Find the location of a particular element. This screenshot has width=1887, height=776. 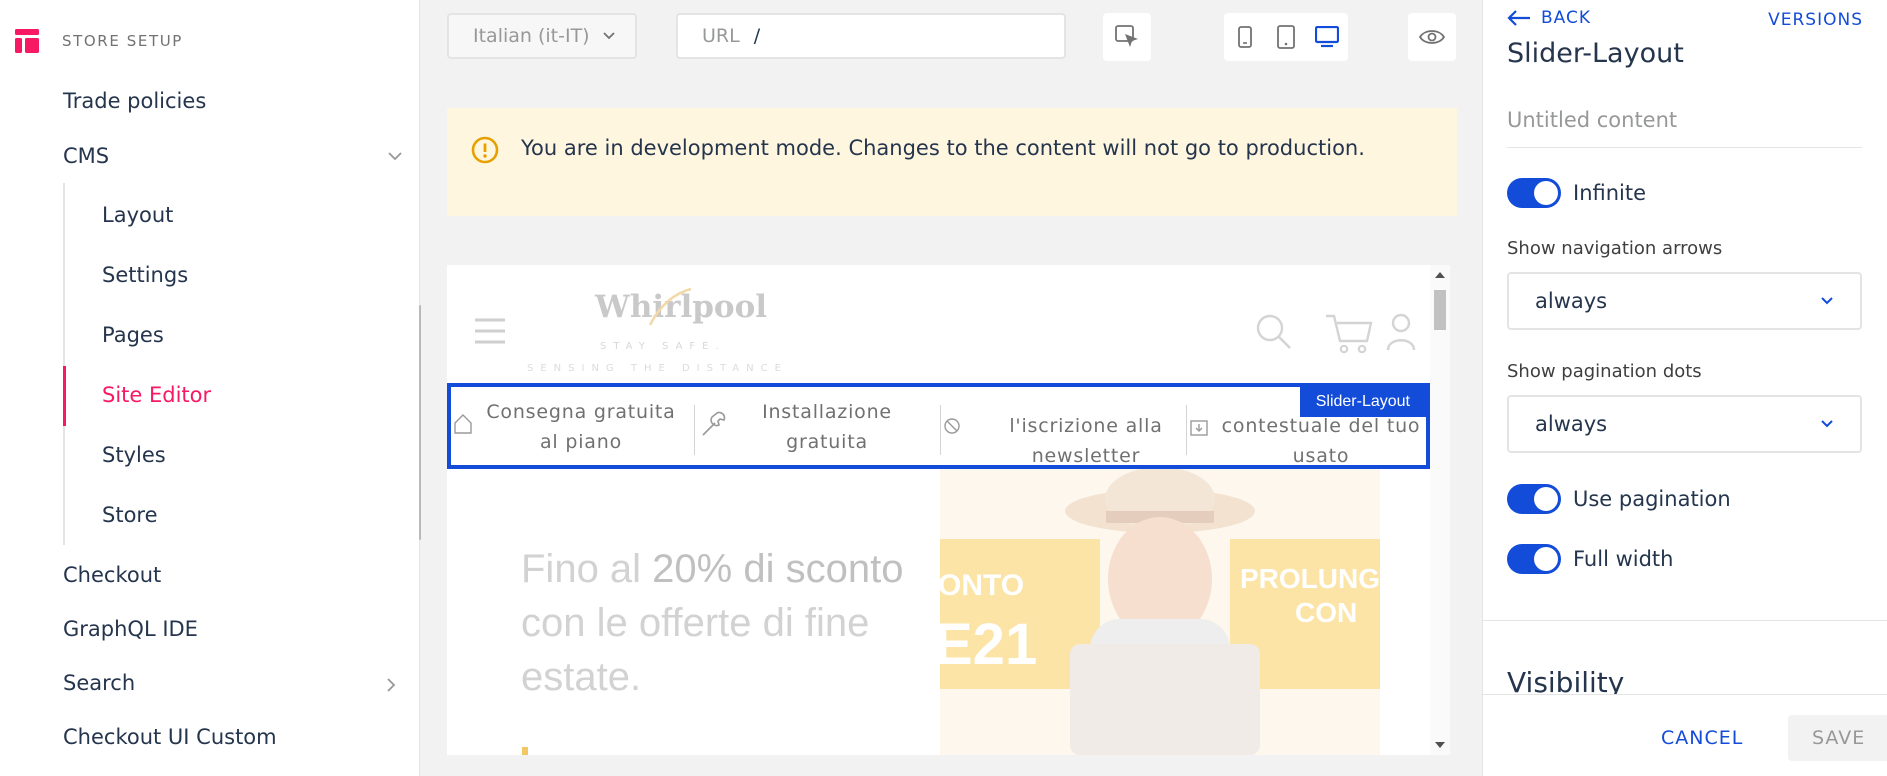

device-mobile-button is located at coordinates (1244, 37).